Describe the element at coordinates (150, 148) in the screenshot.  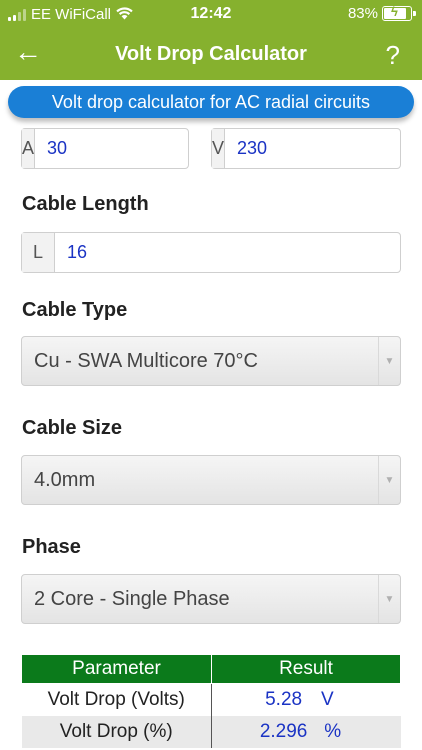
I see `current-field: A` at that location.